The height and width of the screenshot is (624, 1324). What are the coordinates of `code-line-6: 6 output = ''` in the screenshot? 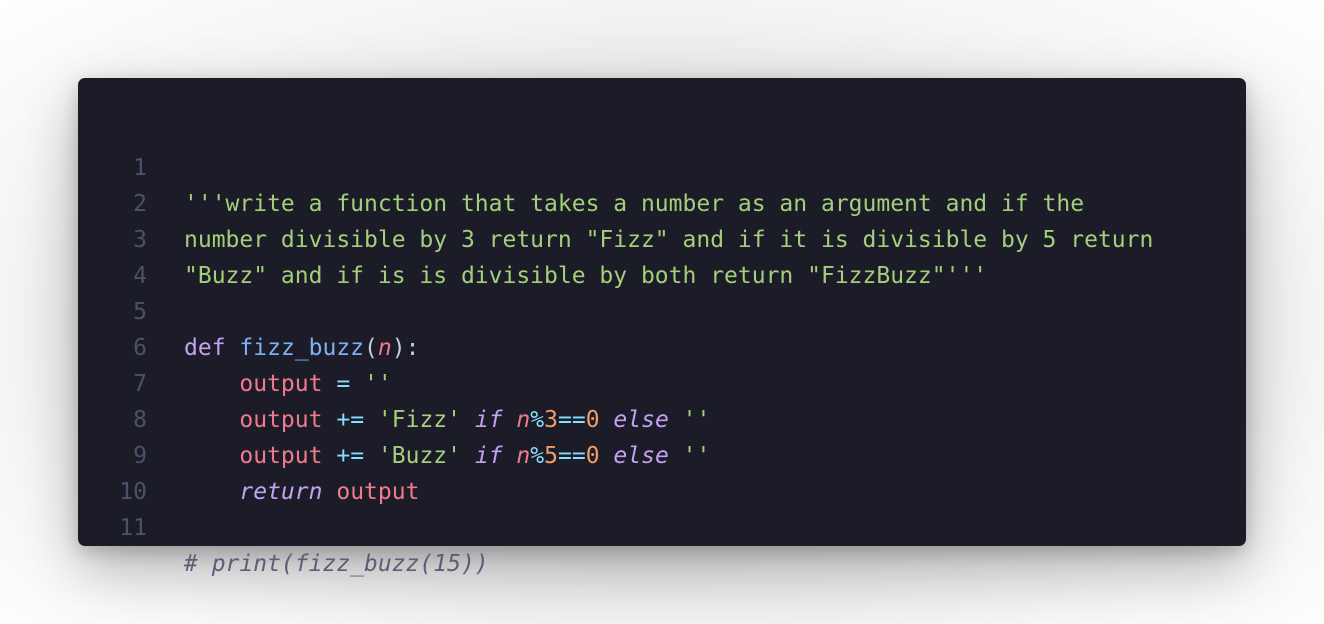 It's located at (662, 345).